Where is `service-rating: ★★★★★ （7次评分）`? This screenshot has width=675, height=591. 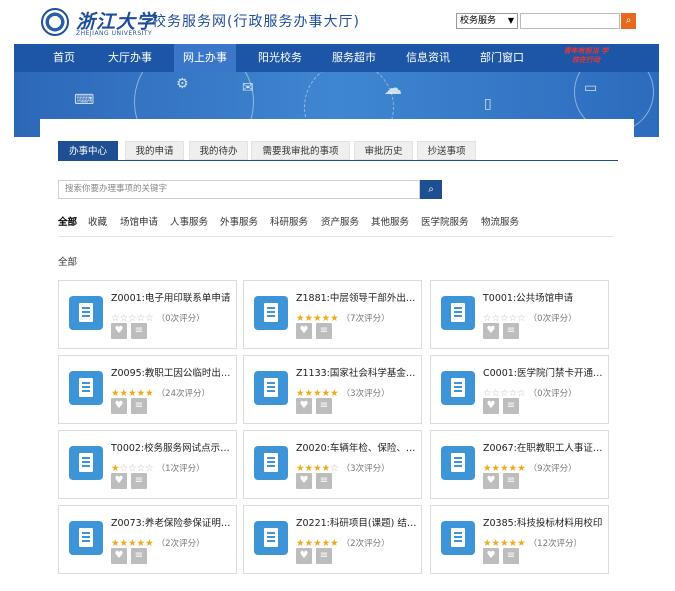 service-rating: ★★★★★ （7次评分） is located at coordinates (343, 315).